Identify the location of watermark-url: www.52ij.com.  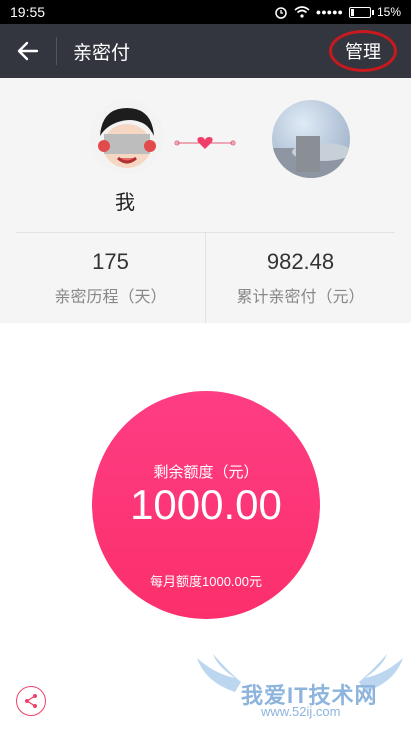
(301, 711).